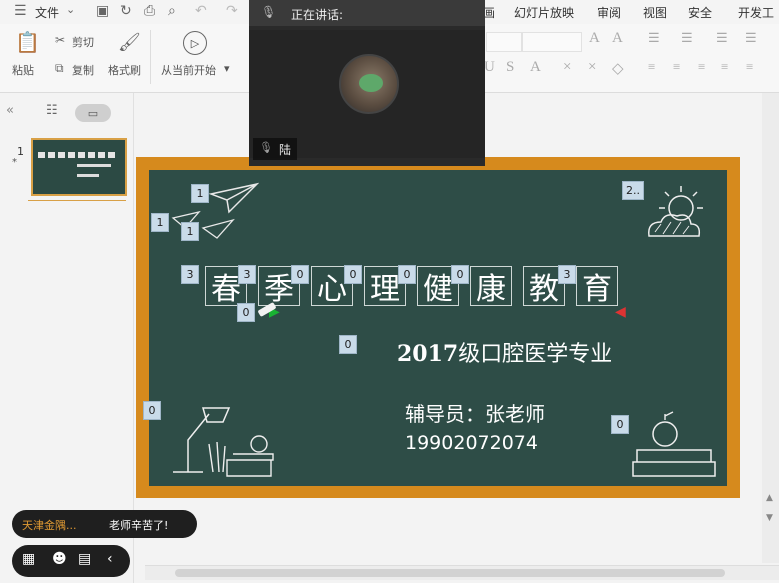 The image size is (779, 583). Describe the element at coordinates (149, 11) in the screenshot. I see `print-icon: ⎙` at that location.